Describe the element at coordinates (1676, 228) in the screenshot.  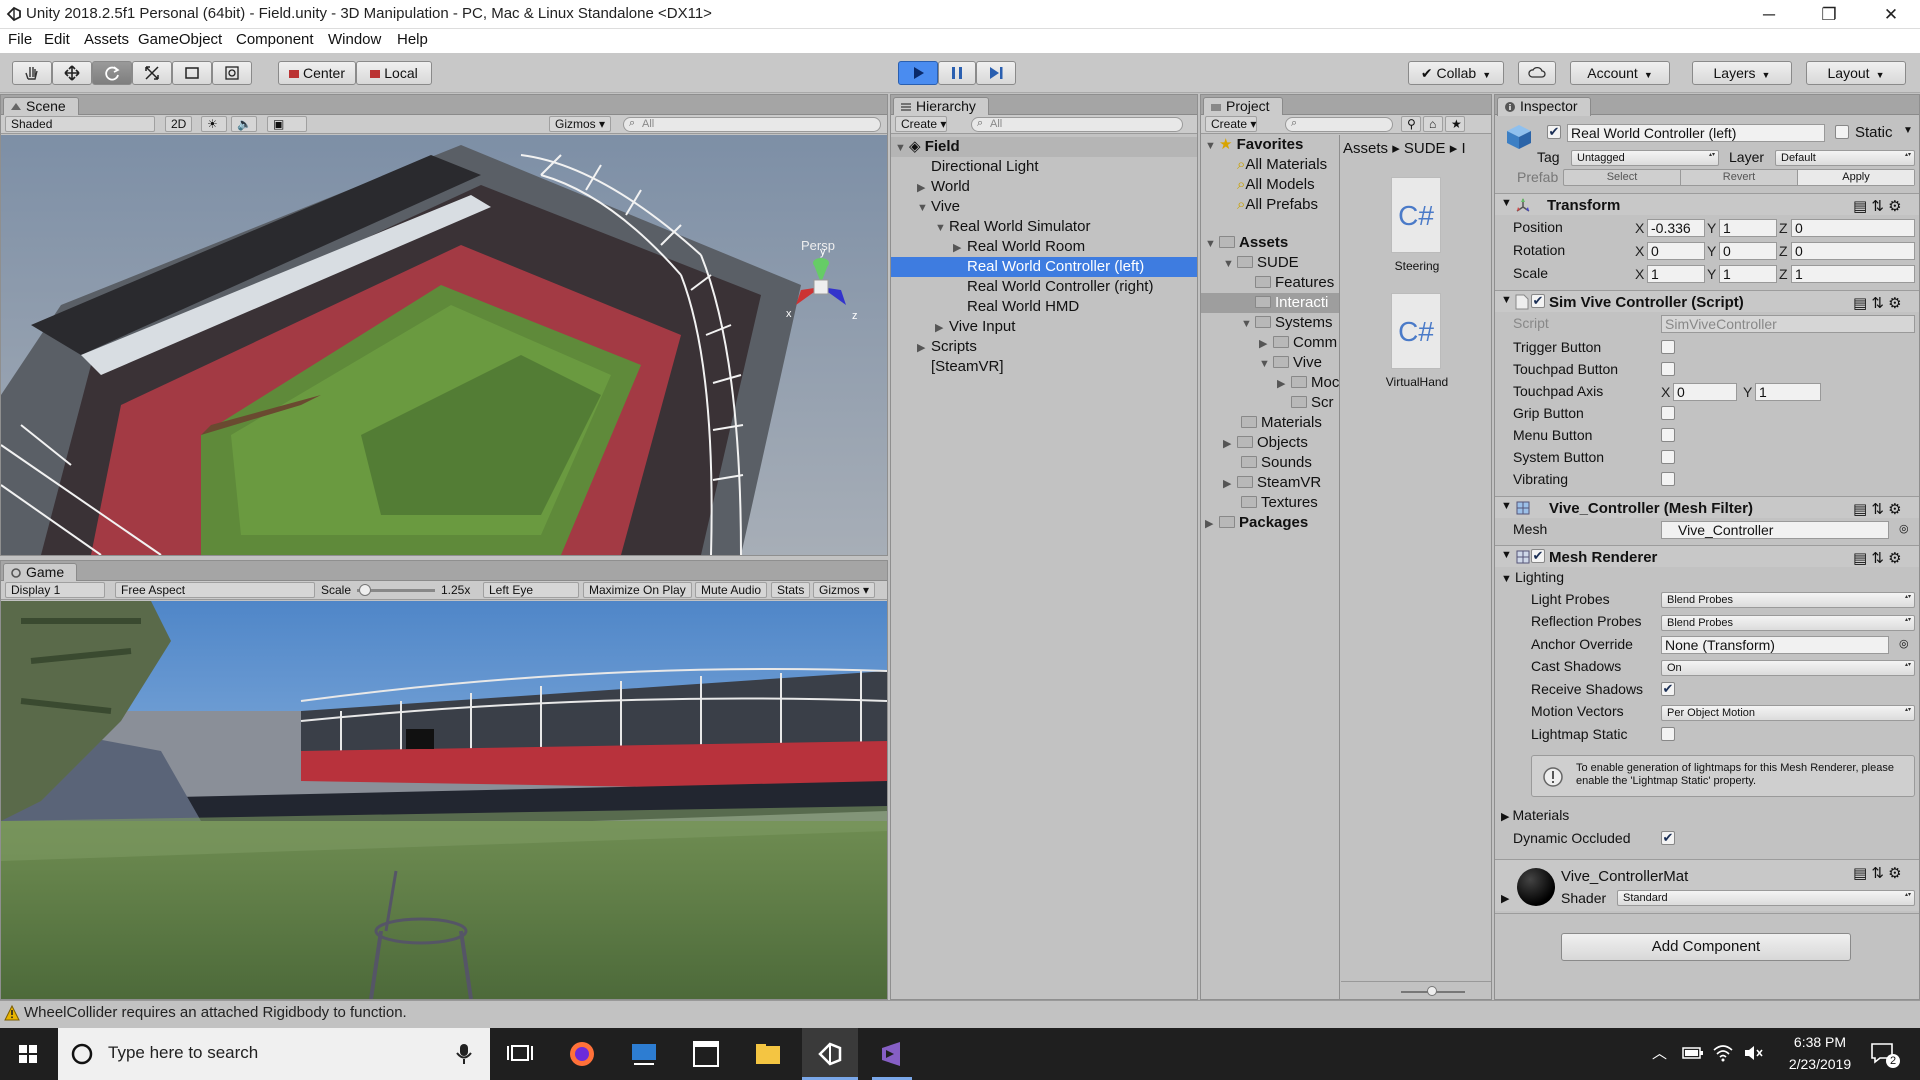
I see `position-x-field: -0.336` at that location.